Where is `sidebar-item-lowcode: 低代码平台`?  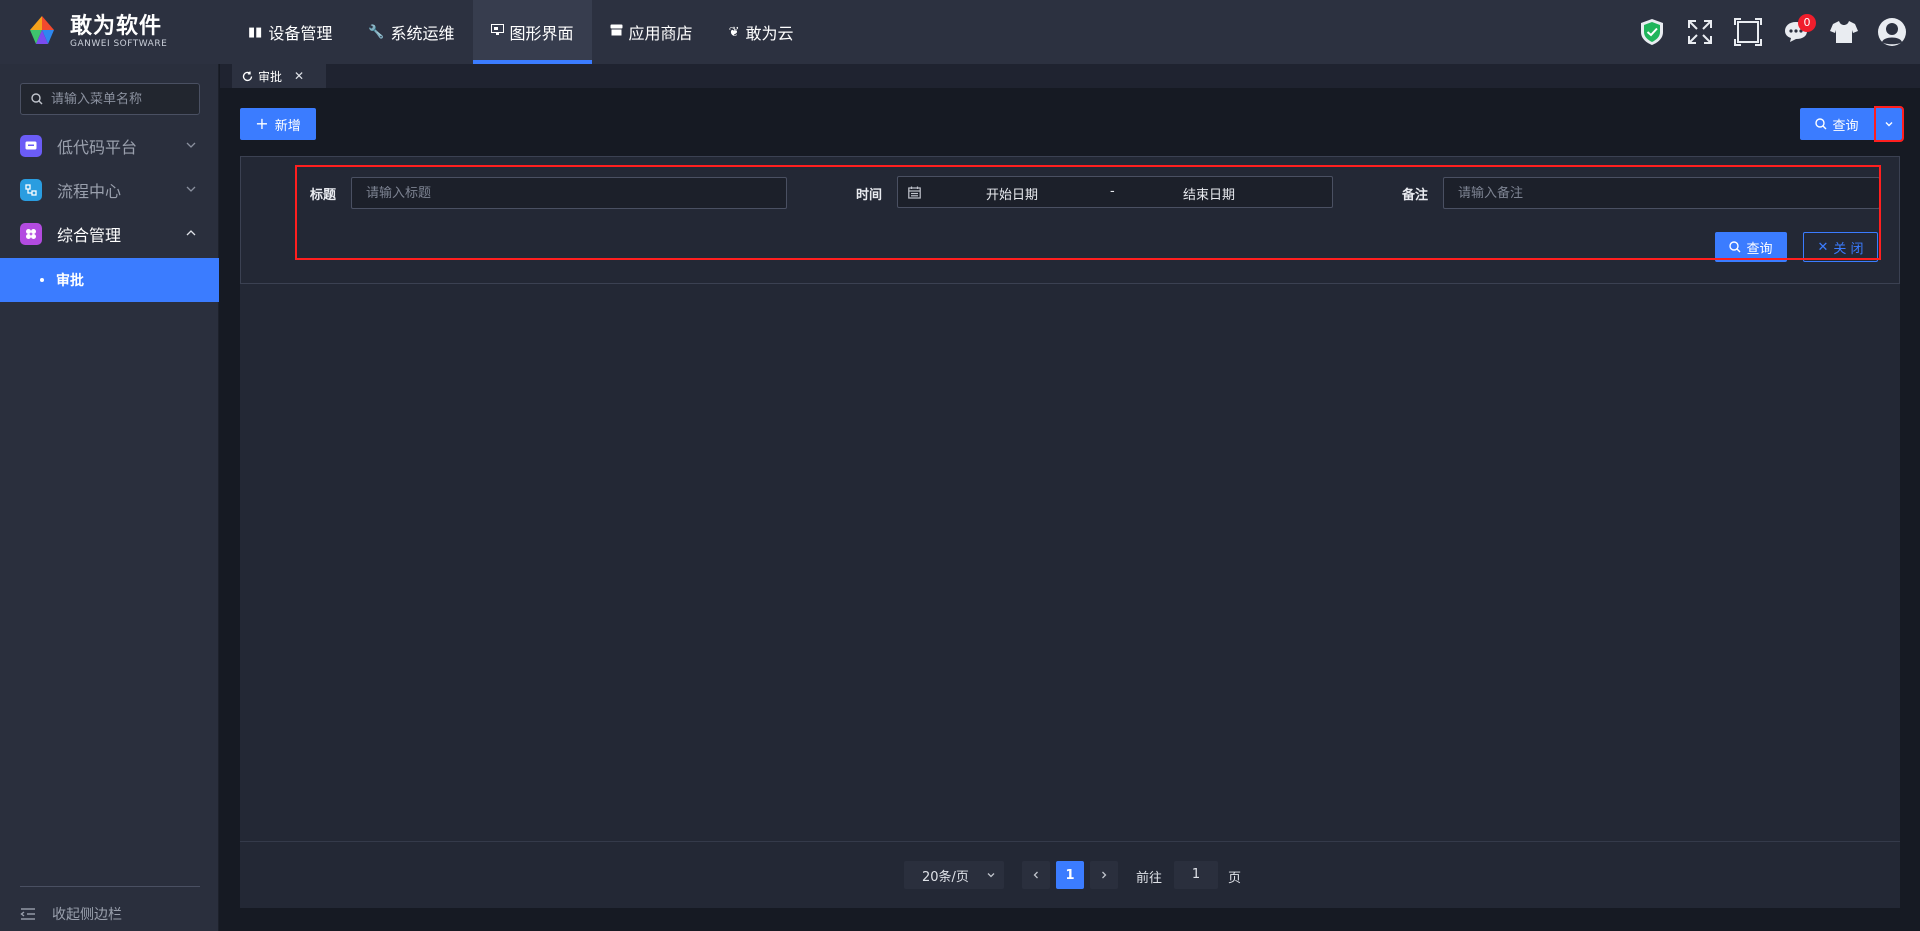 sidebar-item-lowcode: 低代码平台 is located at coordinates (109, 146).